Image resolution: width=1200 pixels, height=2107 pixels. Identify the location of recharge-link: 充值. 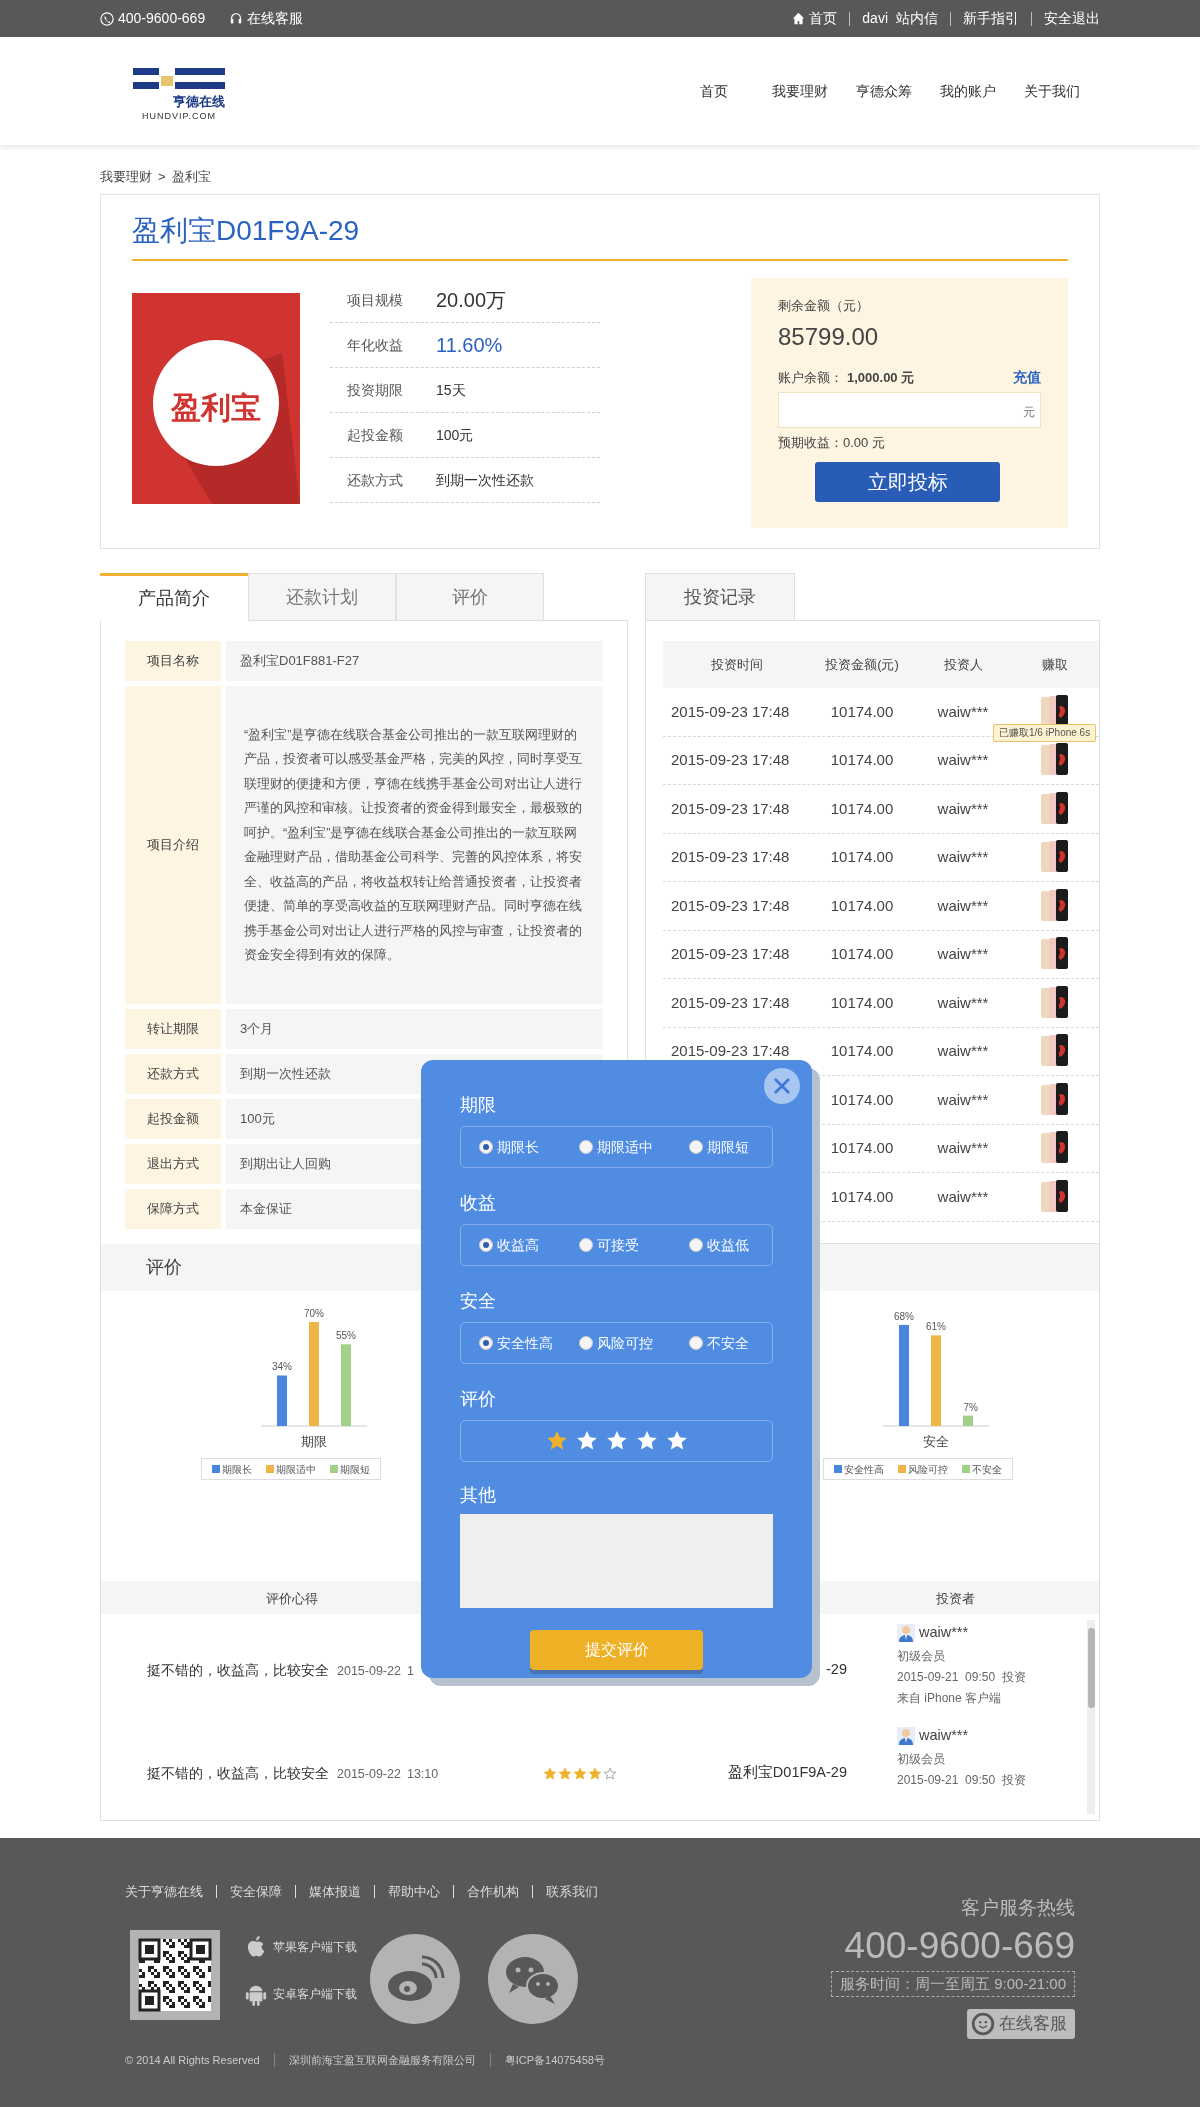
(1027, 377).